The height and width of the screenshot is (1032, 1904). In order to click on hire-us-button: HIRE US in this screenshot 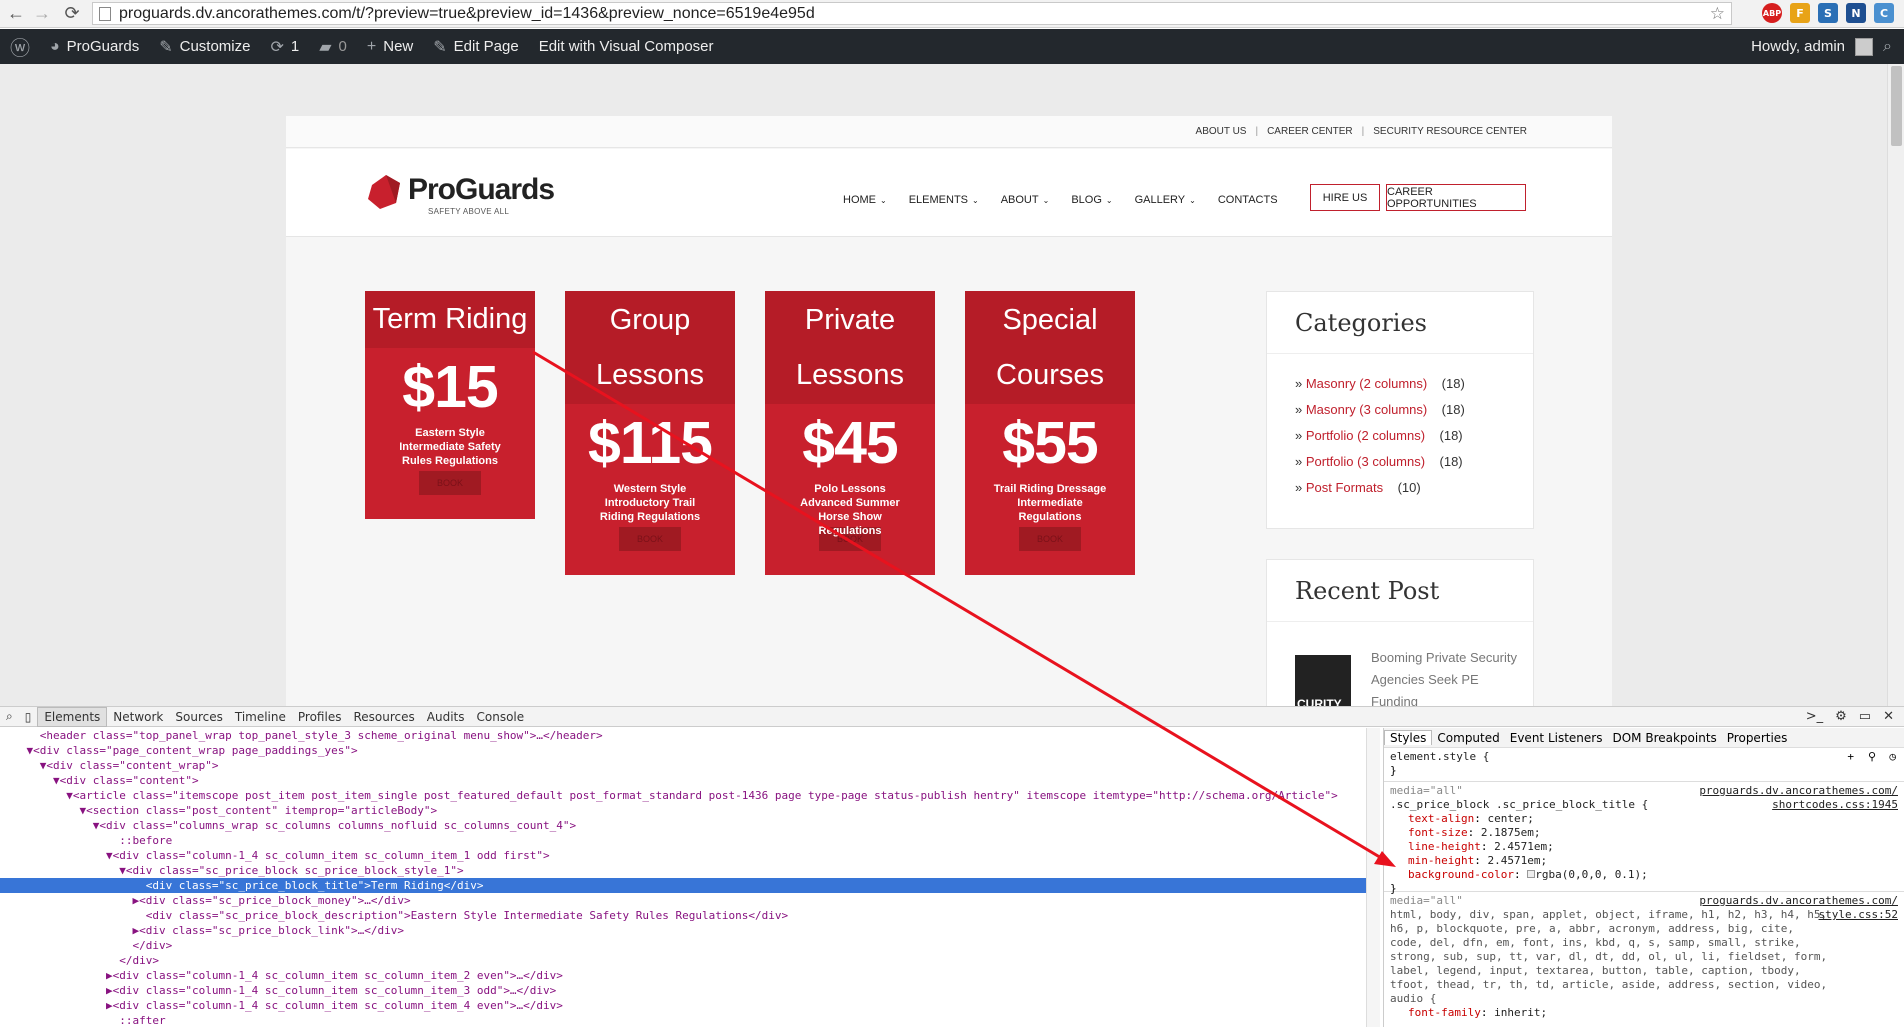, I will do `click(1345, 197)`.